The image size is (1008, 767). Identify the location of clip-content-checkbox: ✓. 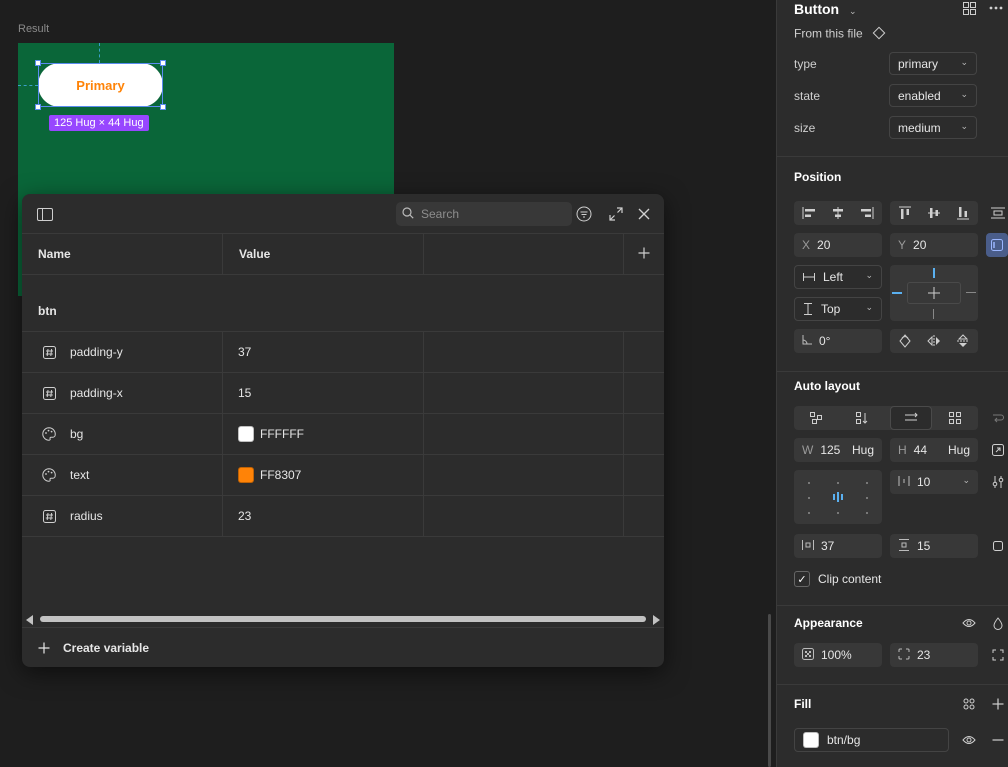
(802, 579).